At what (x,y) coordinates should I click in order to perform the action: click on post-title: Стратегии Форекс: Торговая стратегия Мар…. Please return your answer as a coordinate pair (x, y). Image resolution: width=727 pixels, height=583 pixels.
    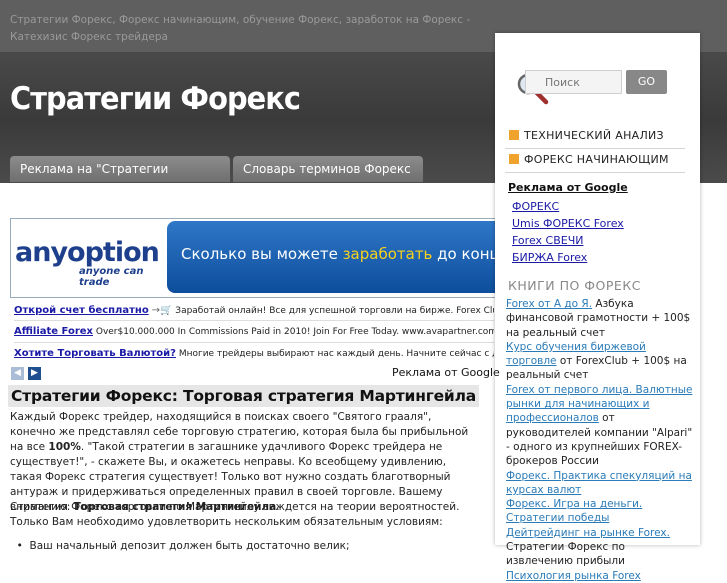
    Looking at the image, I should click on (243, 396).